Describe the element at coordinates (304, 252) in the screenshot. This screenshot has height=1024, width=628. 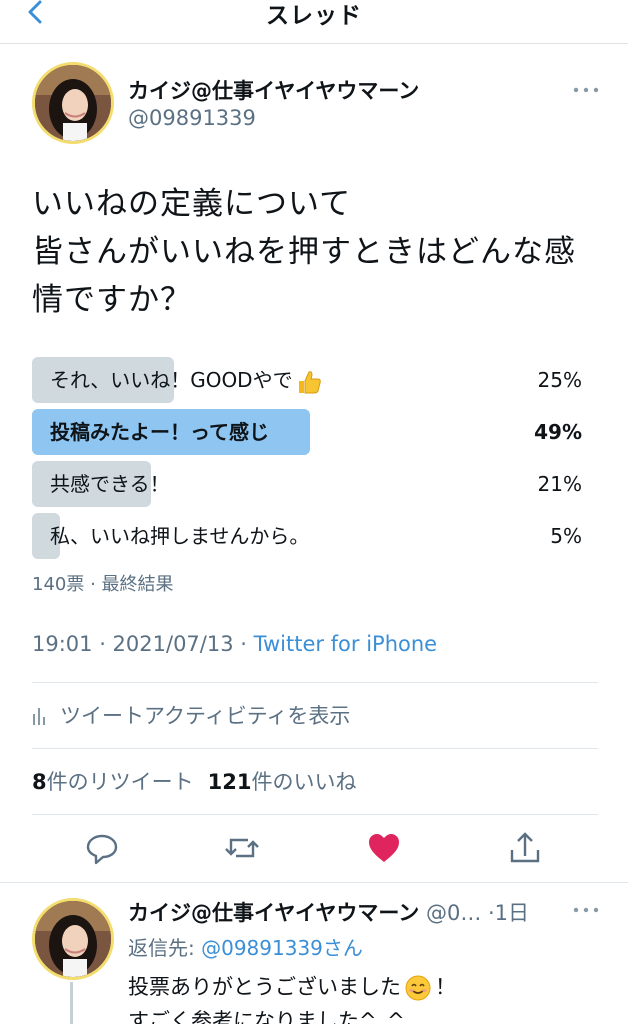
I see `tweet-text-line: 皆さんがいいねを押すときはどんな感` at that location.